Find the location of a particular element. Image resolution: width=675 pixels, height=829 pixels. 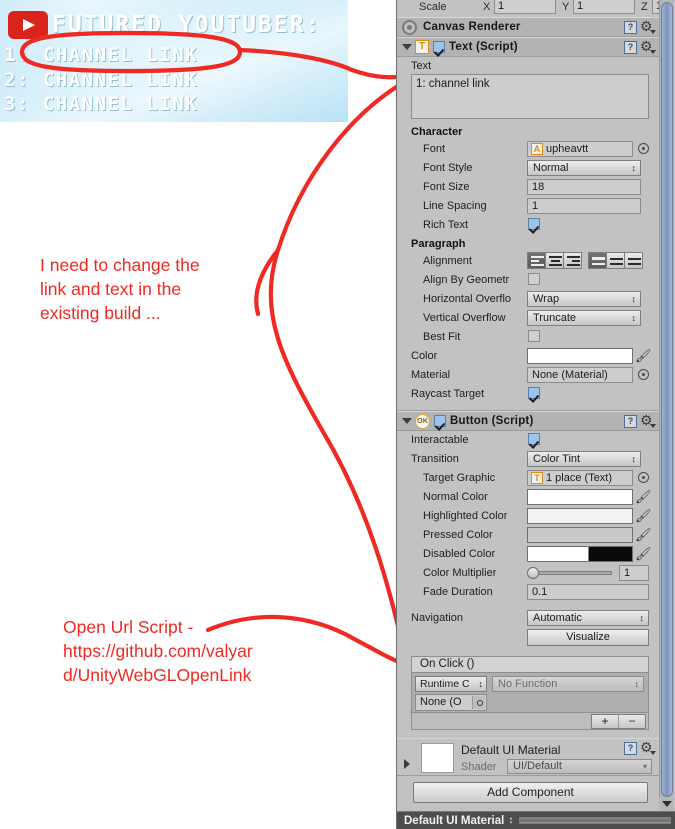

font-size-row: Font Size 18 is located at coordinates (528, 187).